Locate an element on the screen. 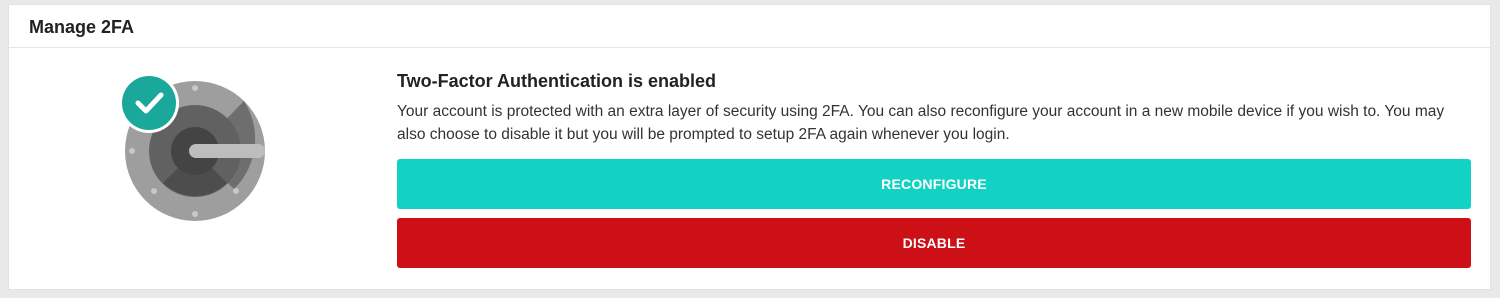 The height and width of the screenshot is (298, 1500). reconfigure-button-label: RECONFIGURE is located at coordinates (934, 184).